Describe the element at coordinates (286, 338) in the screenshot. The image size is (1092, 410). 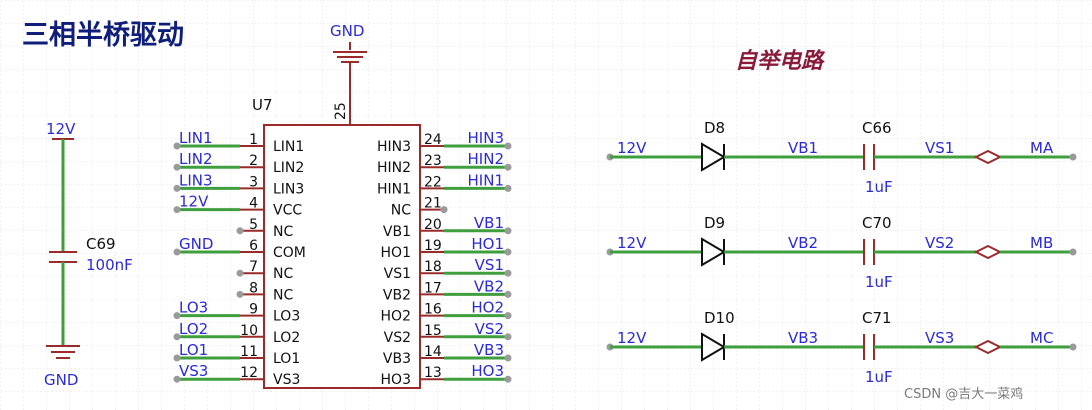
I see `left-pin-name: LO2` at that location.